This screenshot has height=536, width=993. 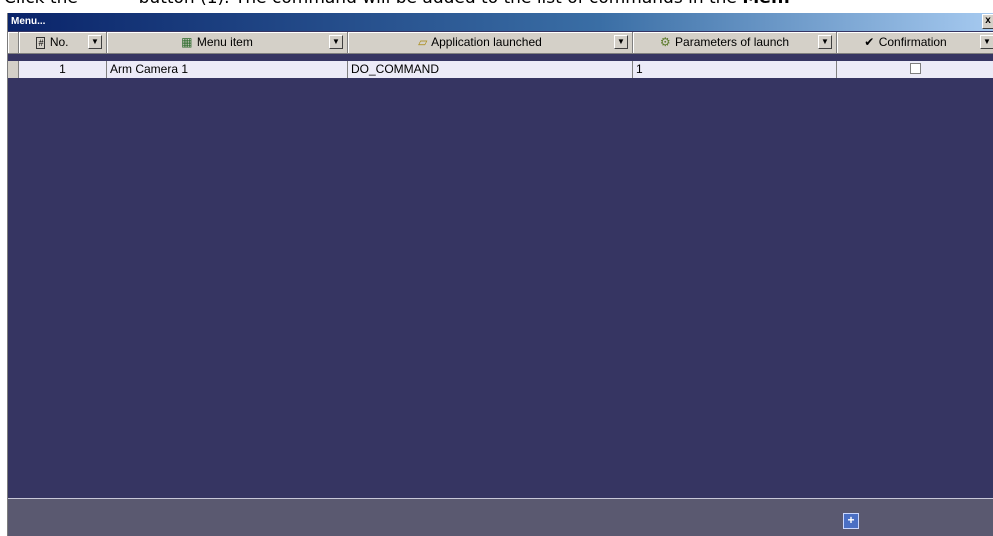 I want to click on column-header-application: ▱ Application launched ▼, so click(x=490, y=42).